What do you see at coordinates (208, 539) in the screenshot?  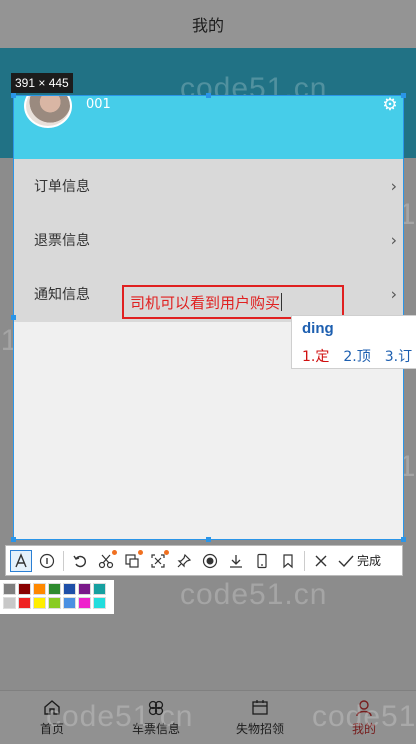 I see `resize-handle-s` at bounding box center [208, 539].